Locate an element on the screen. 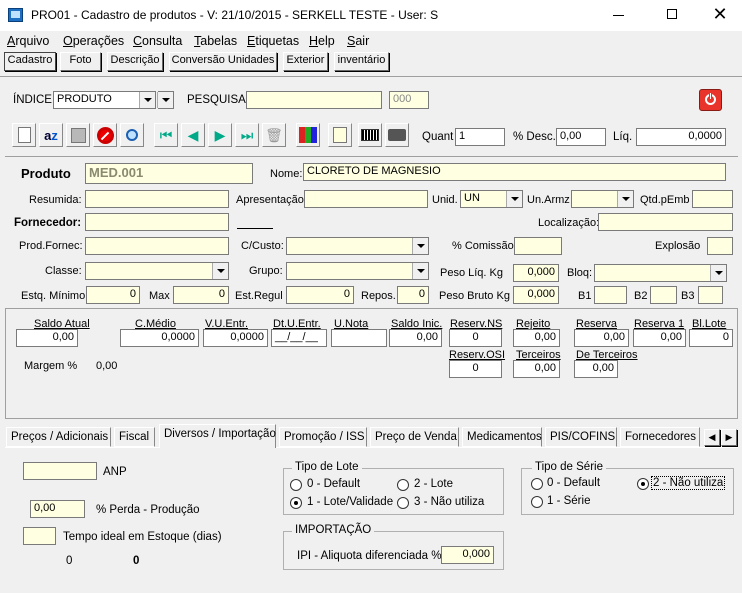 This screenshot has height=593, width=742. tab-medicamentos: Medicamentos is located at coordinates (502, 437).